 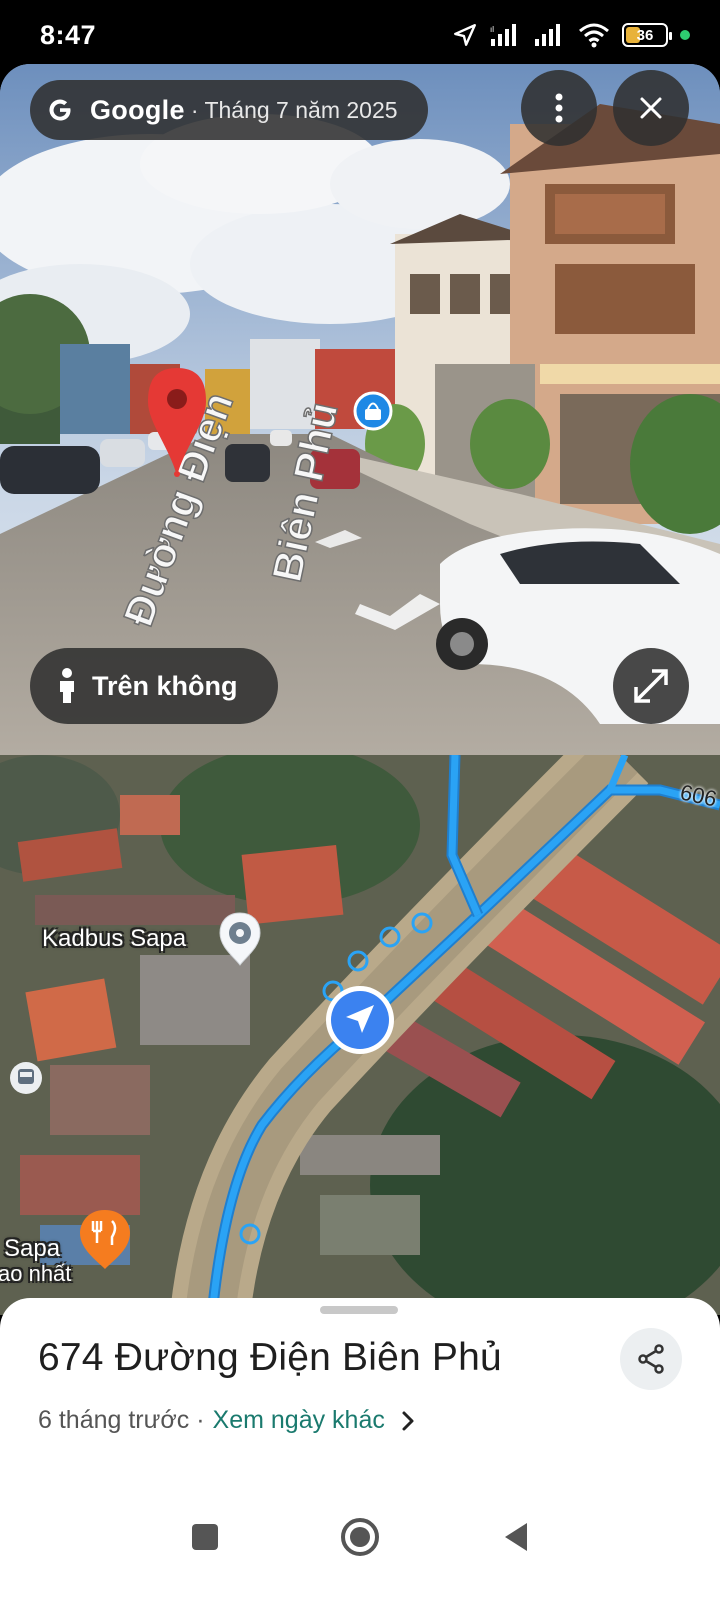 I want to click on more-vert-icon, so click(x=559, y=108).